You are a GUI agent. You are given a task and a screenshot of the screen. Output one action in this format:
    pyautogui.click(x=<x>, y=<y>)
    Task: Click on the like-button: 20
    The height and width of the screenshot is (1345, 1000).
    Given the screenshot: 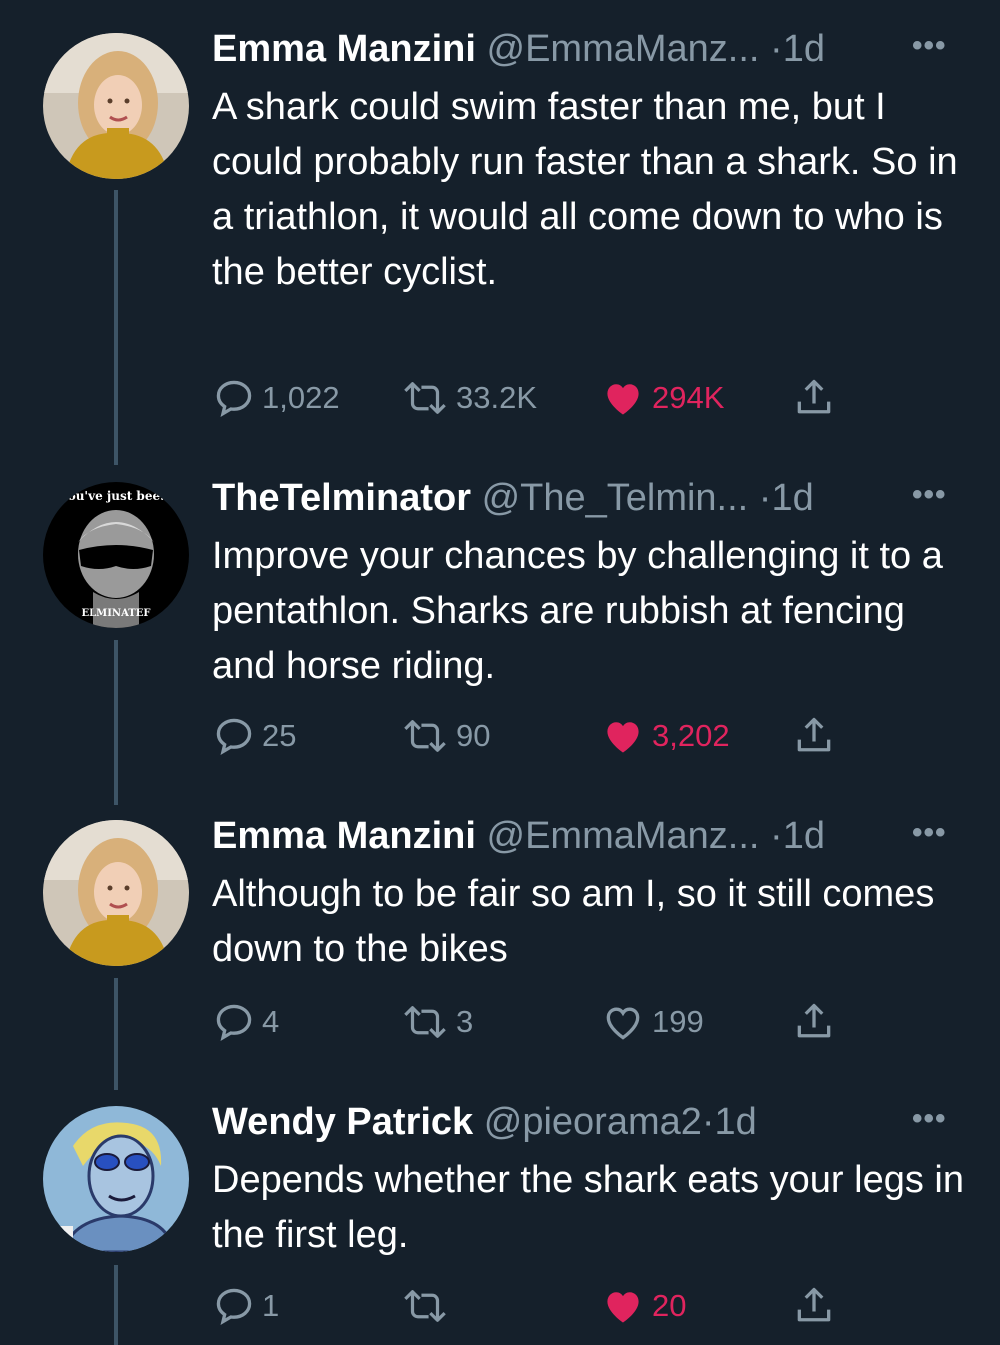 What is the action you would take?
    pyautogui.click(x=643, y=1306)
    